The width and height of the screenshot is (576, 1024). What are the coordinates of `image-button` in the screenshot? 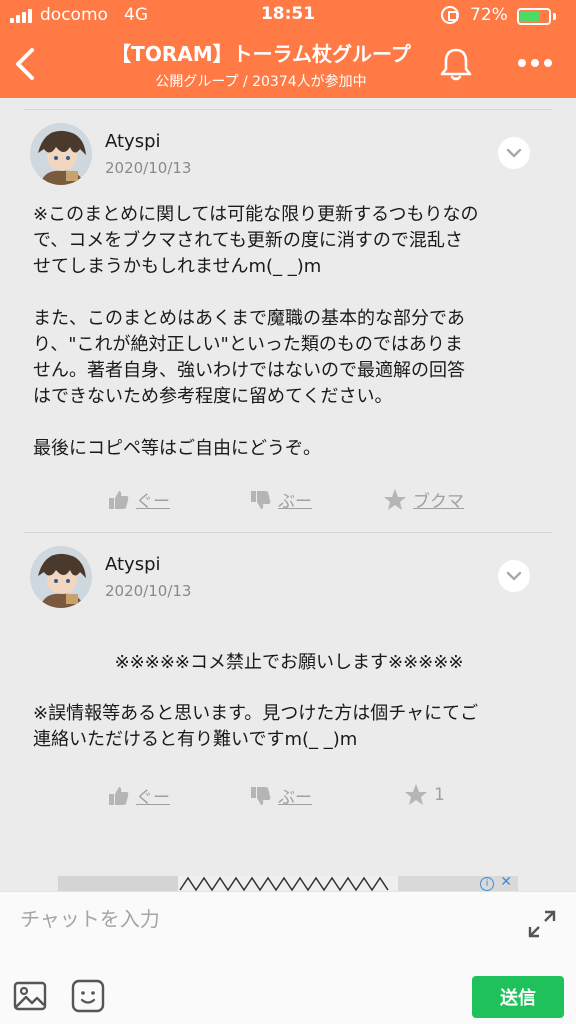 It's located at (30, 996).